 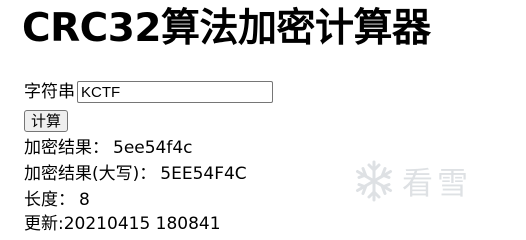 What do you see at coordinates (49, 92) in the screenshot?
I see `string-input-label: 字符串` at bounding box center [49, 92].